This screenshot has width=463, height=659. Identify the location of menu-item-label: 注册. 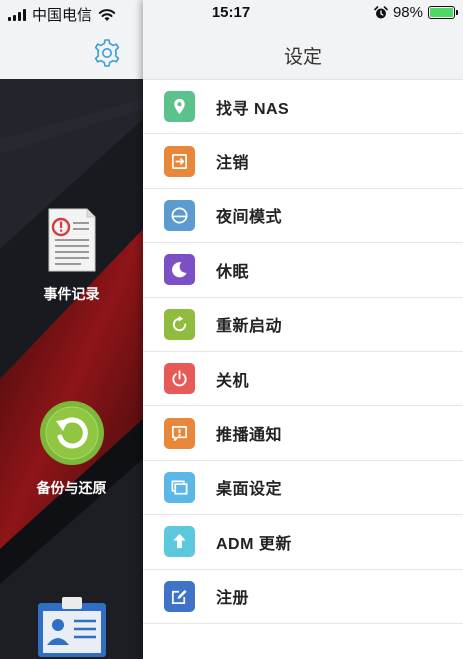
(233, 599).